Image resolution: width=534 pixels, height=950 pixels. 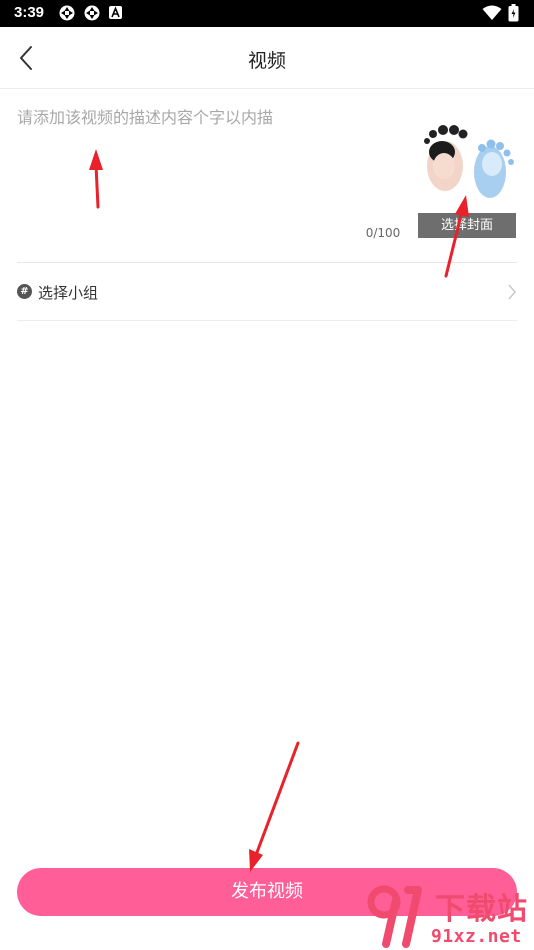 What do you see at coordinates (68, 293) in the screenshot?
I see `select-group-label: 选择小组` at bounding box center [68, 293].